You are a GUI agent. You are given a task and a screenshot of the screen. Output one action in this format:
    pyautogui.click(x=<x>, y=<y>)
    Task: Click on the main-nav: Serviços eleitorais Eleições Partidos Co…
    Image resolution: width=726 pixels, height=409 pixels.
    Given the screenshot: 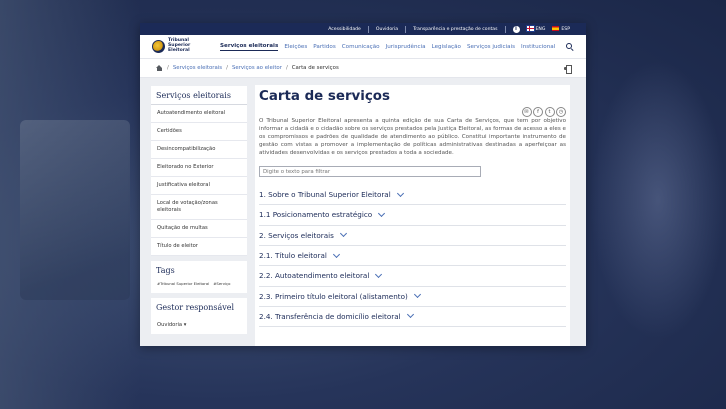 What is the action you would take?
    pyautogui.click(x=390, y=47)
    